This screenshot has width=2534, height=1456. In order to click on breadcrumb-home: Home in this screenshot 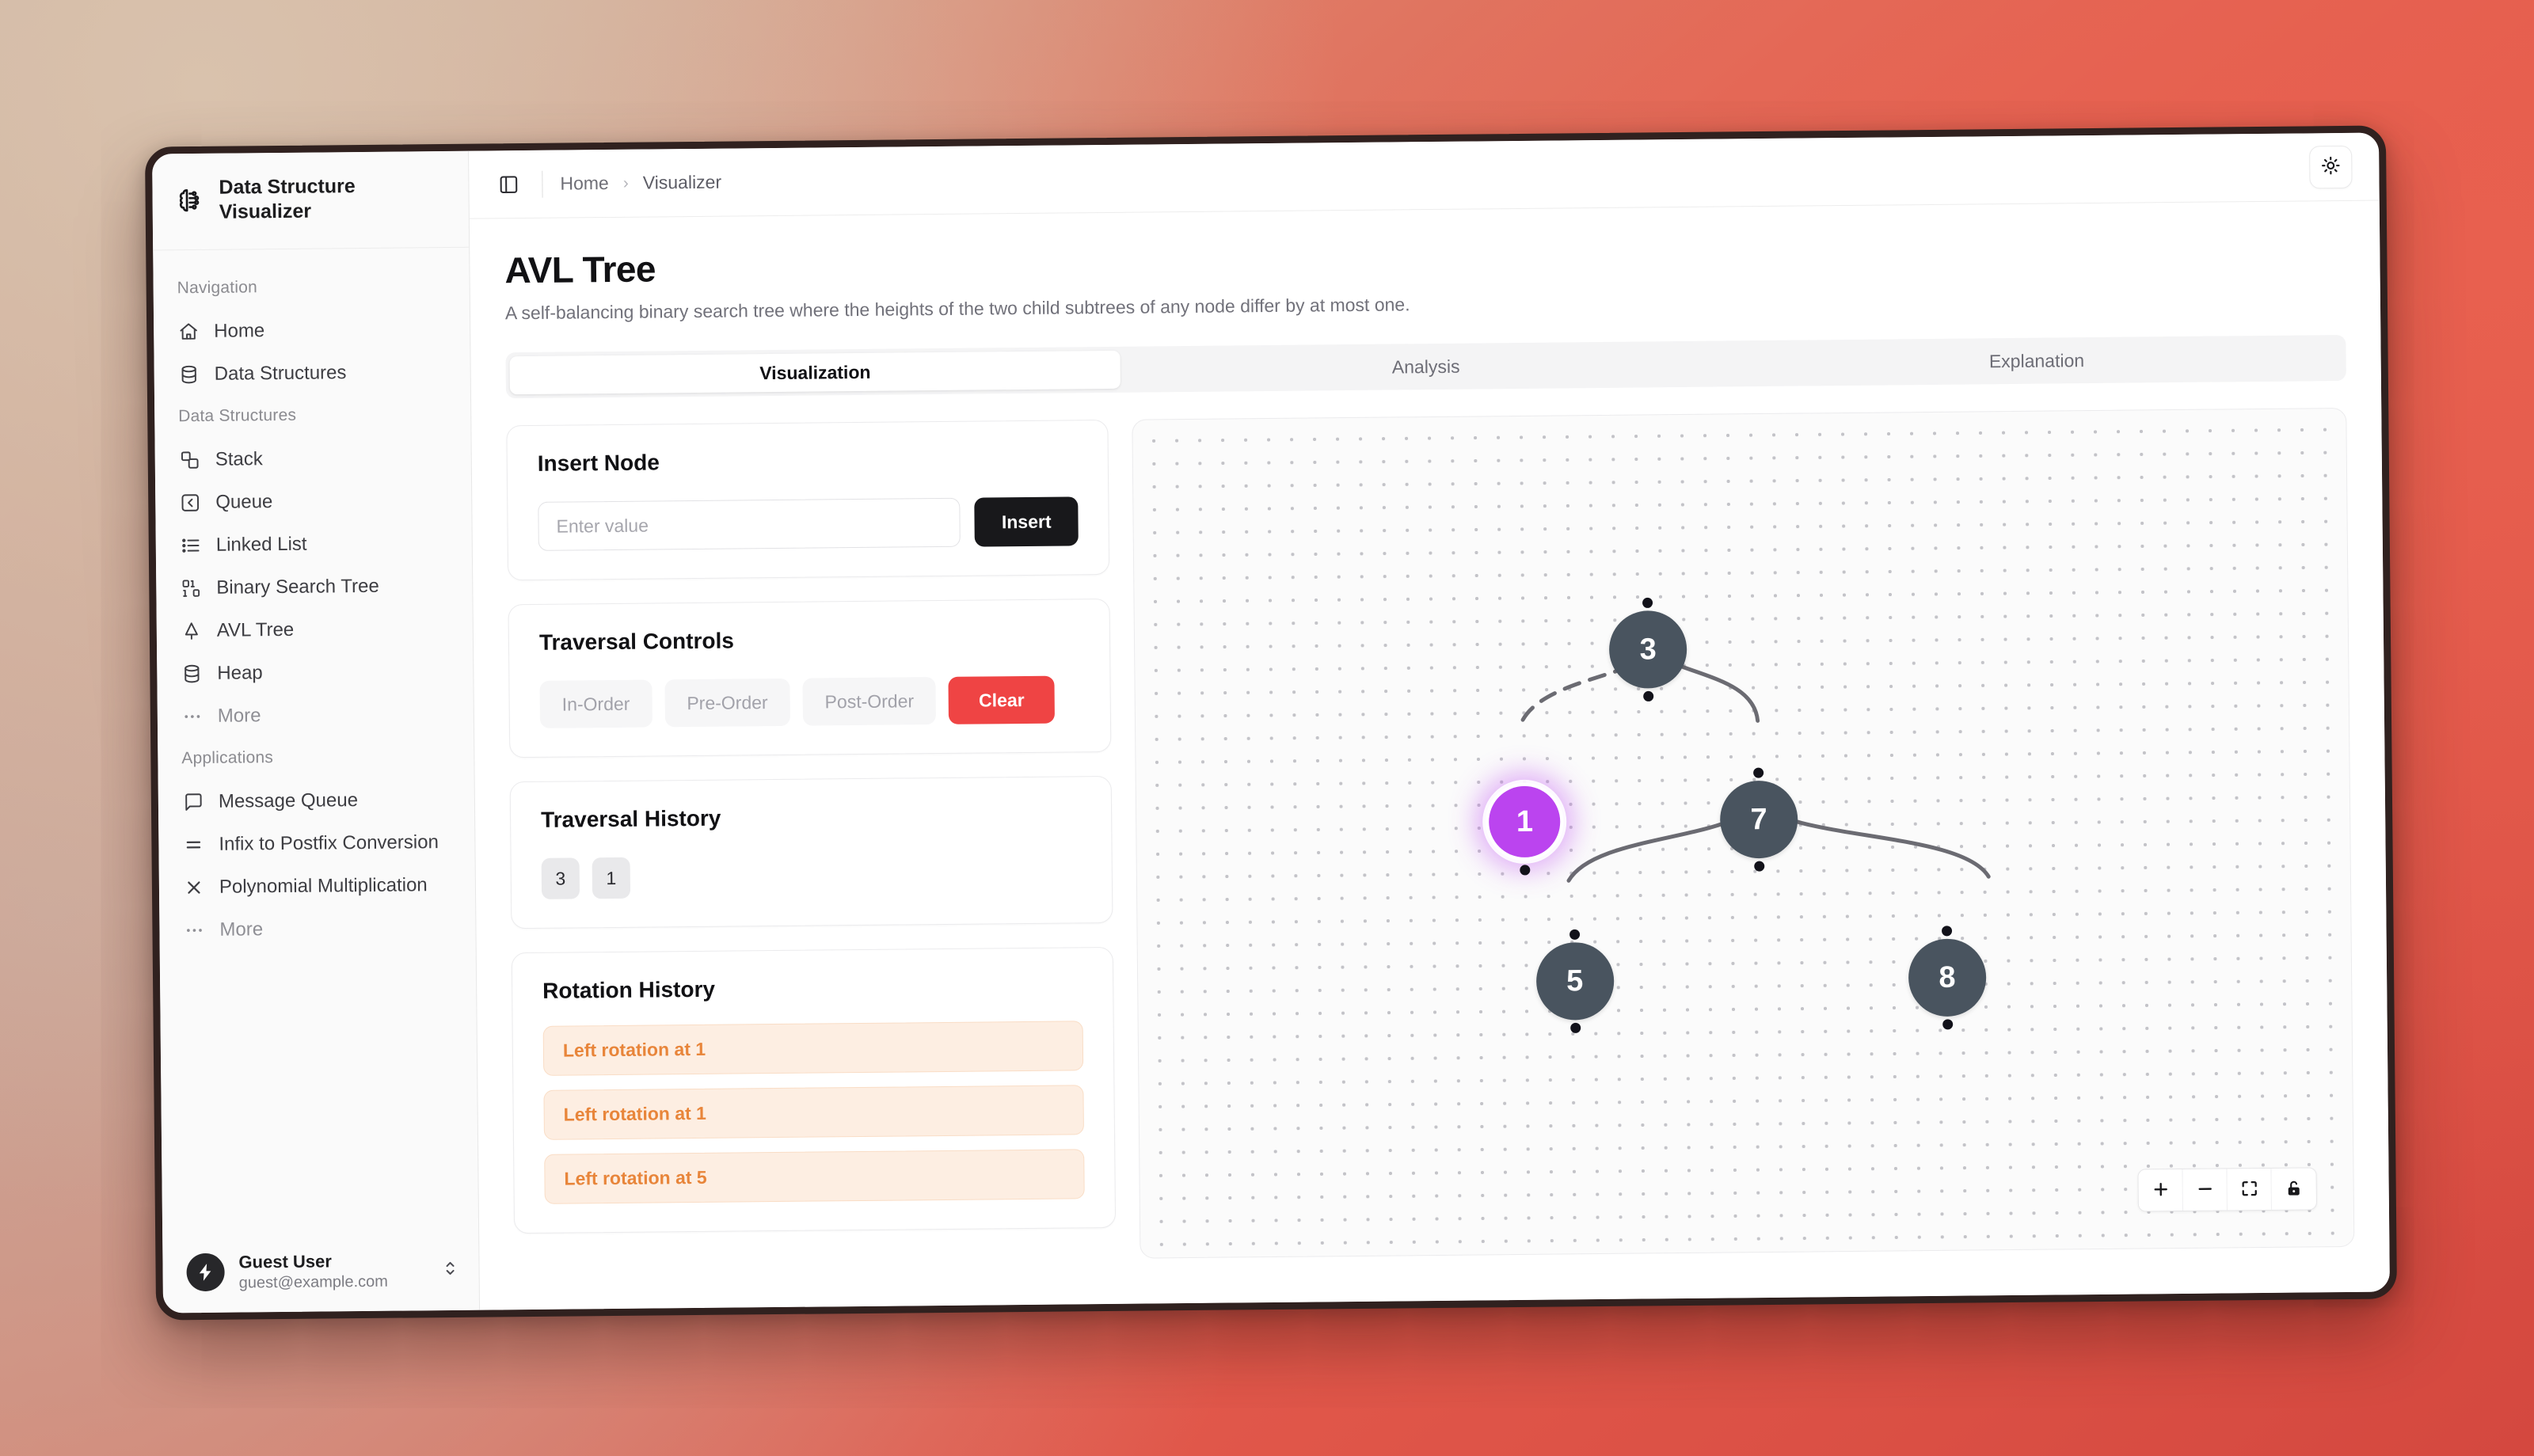, I will do `click(584, 184)`.